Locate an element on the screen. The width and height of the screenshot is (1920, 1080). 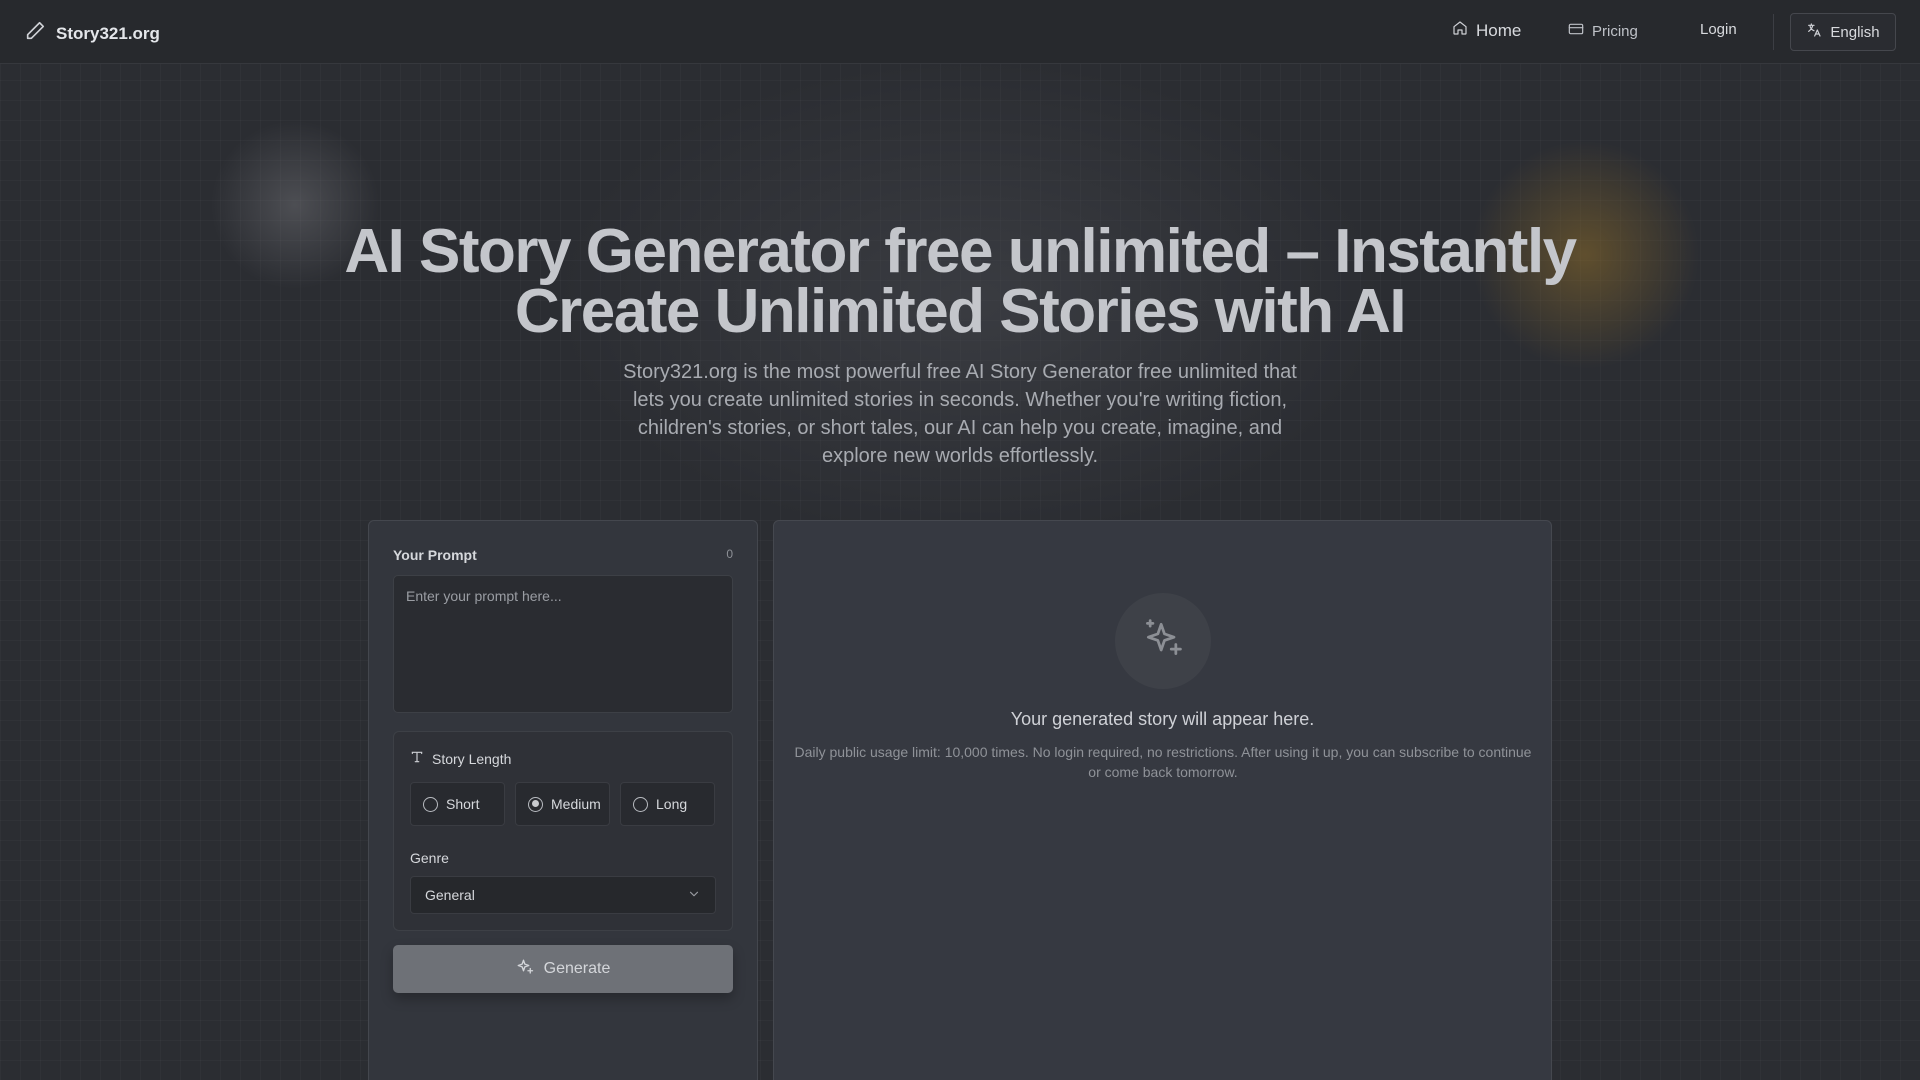
brand-link: Story321.org is located at coordinates (92, 33).